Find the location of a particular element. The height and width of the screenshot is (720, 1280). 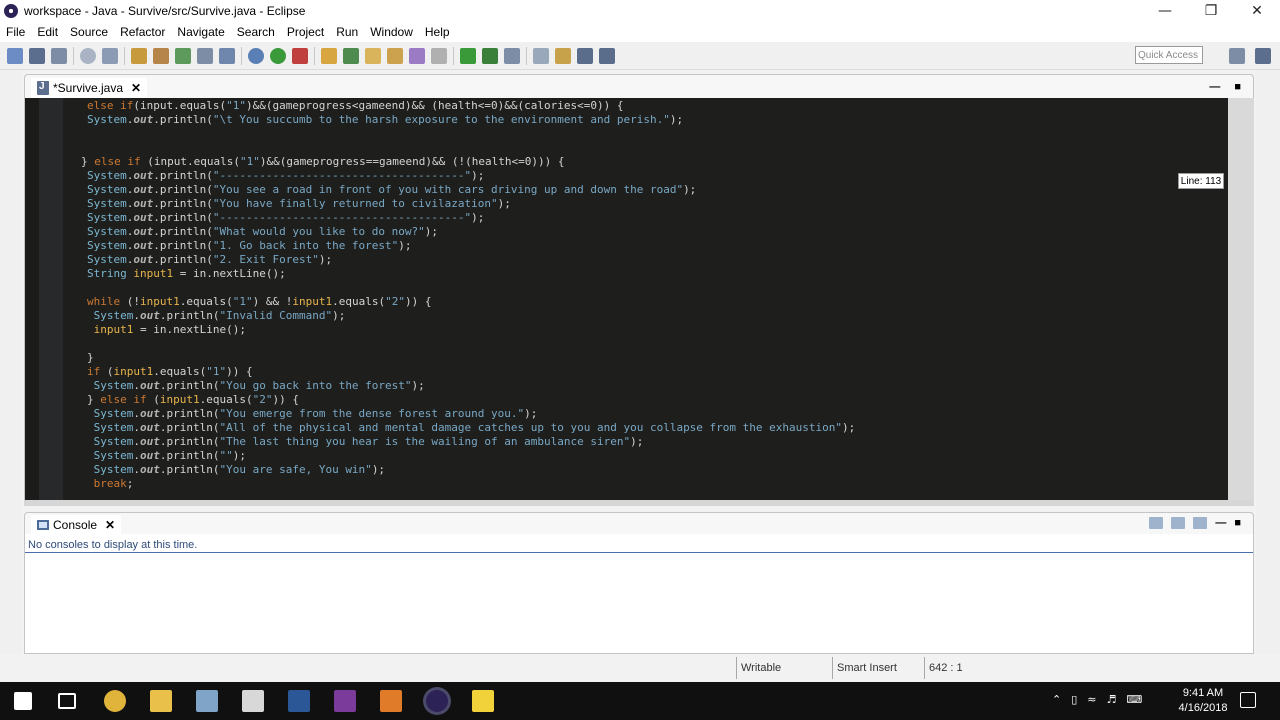

pin-console-icon is located at coordinates (1178, 523).